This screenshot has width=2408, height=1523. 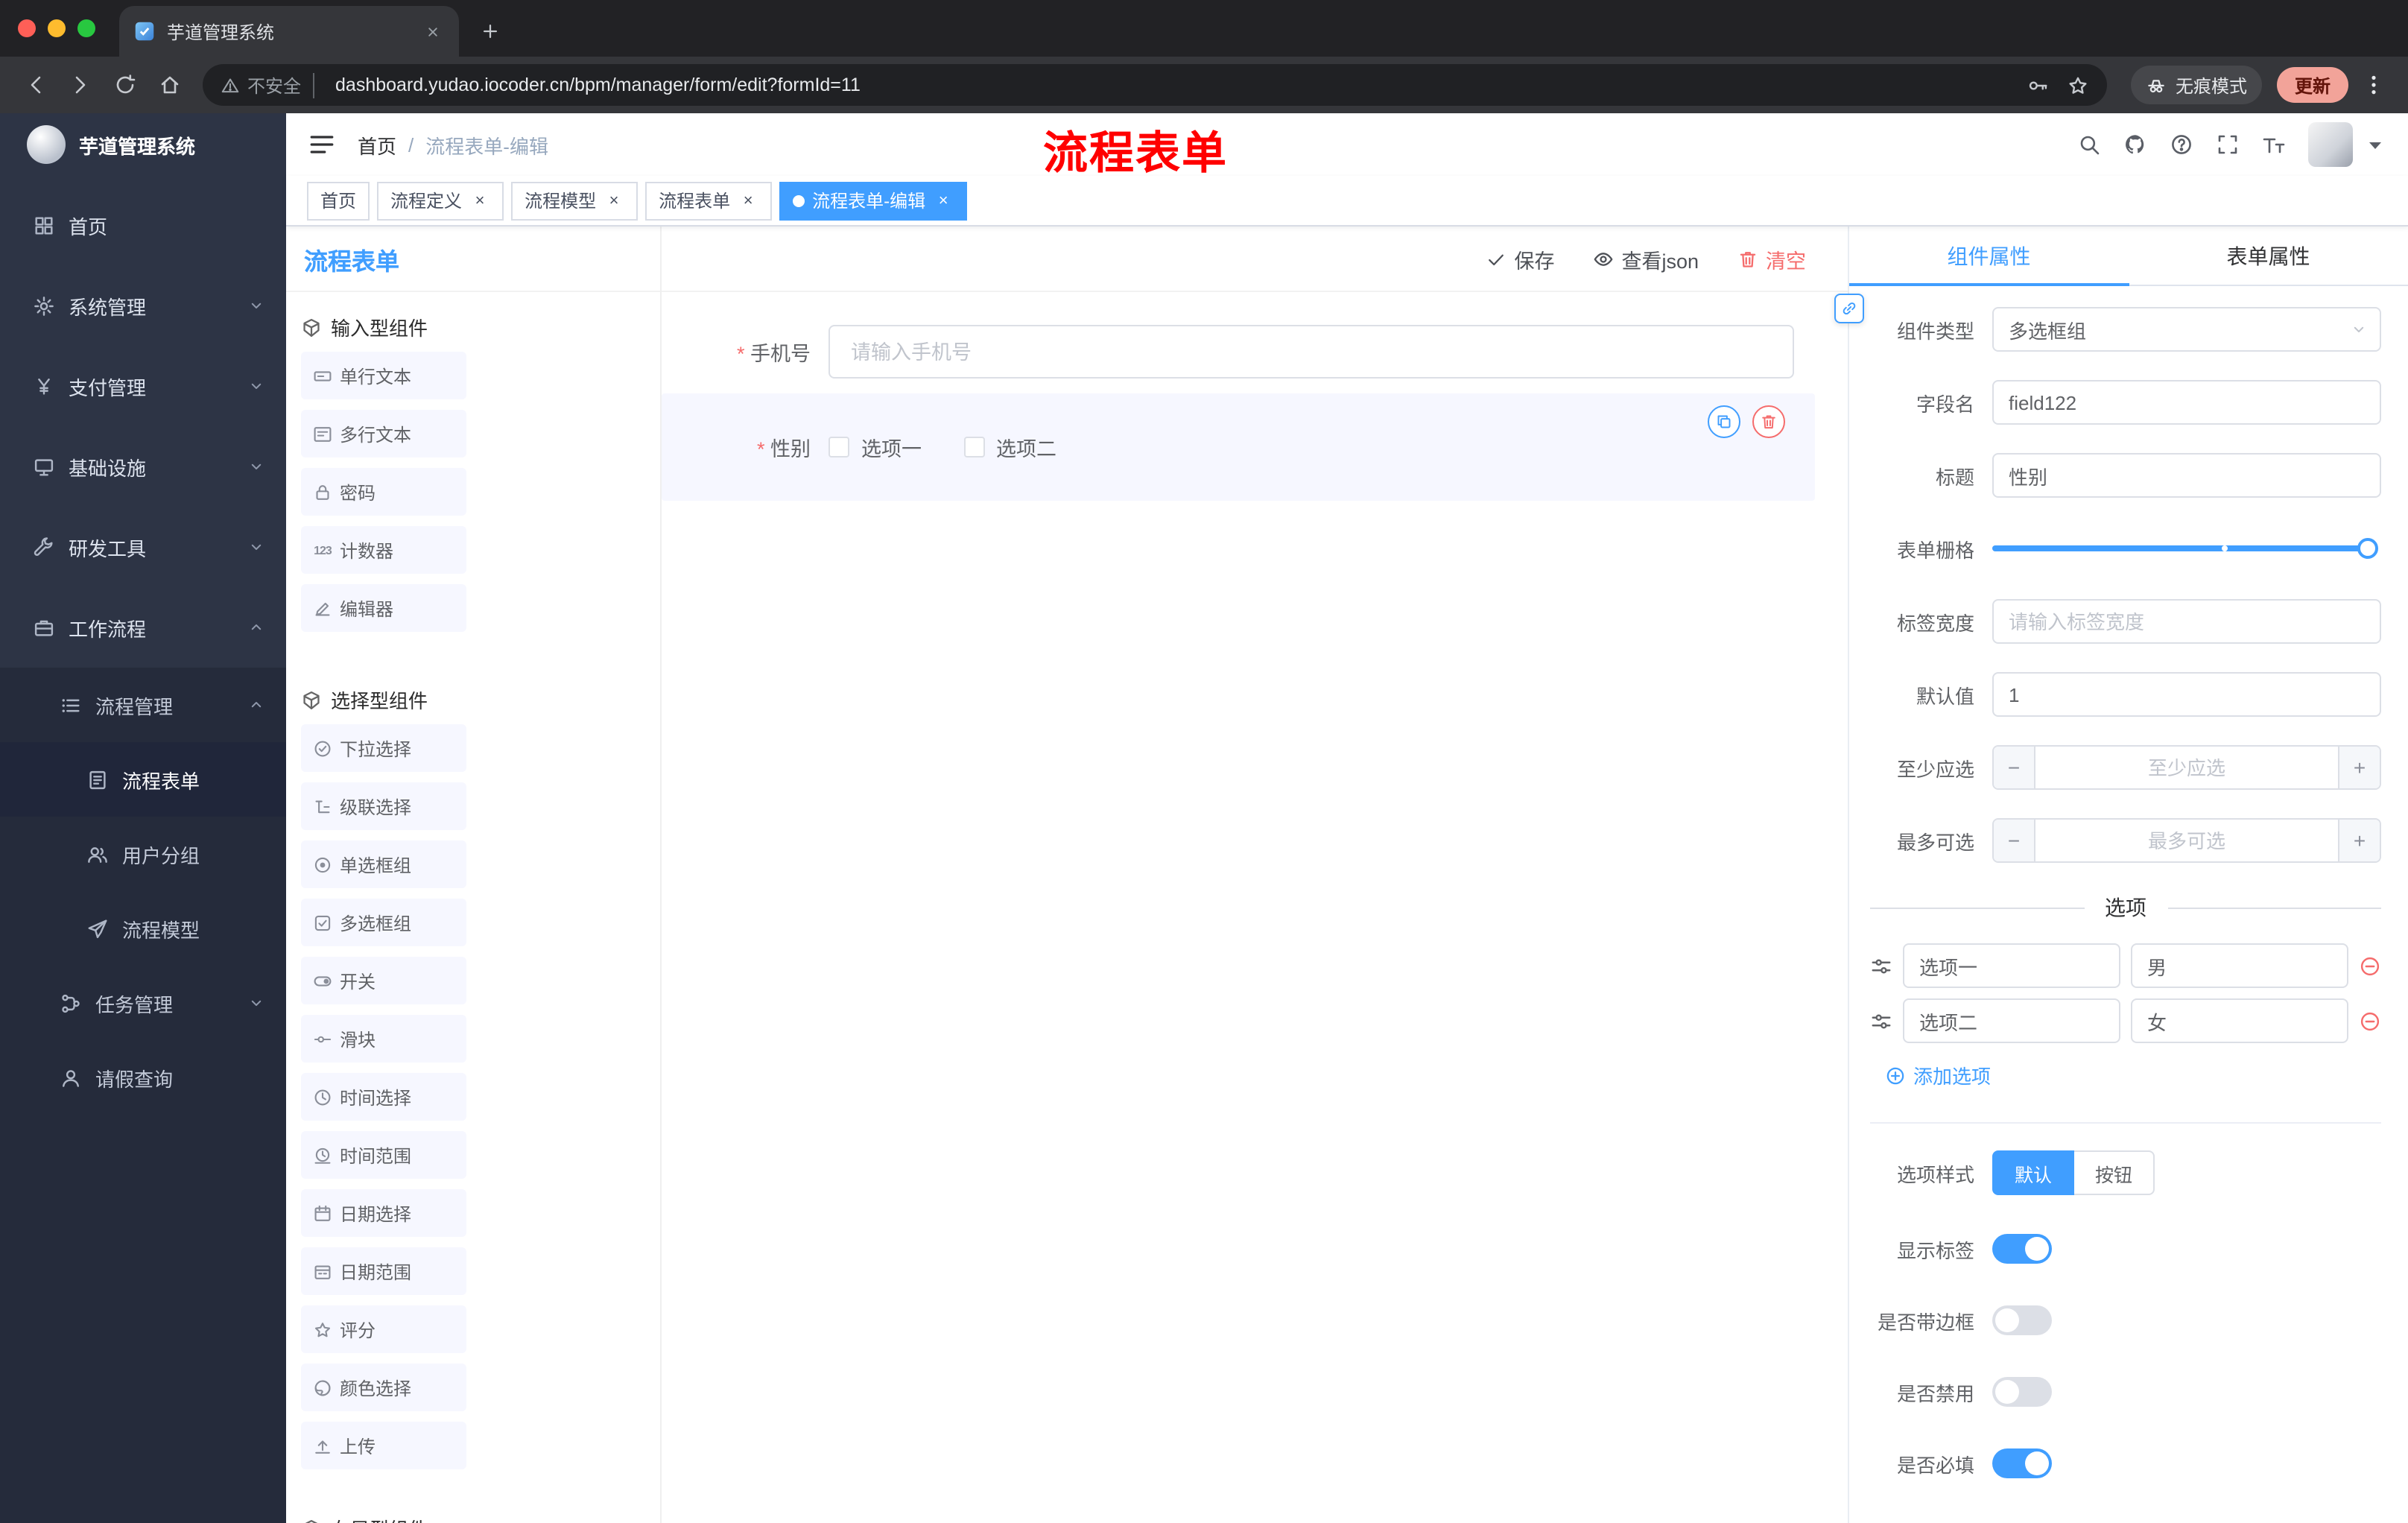 I want to click on text-size-icon, so click(x=2274, y=144).